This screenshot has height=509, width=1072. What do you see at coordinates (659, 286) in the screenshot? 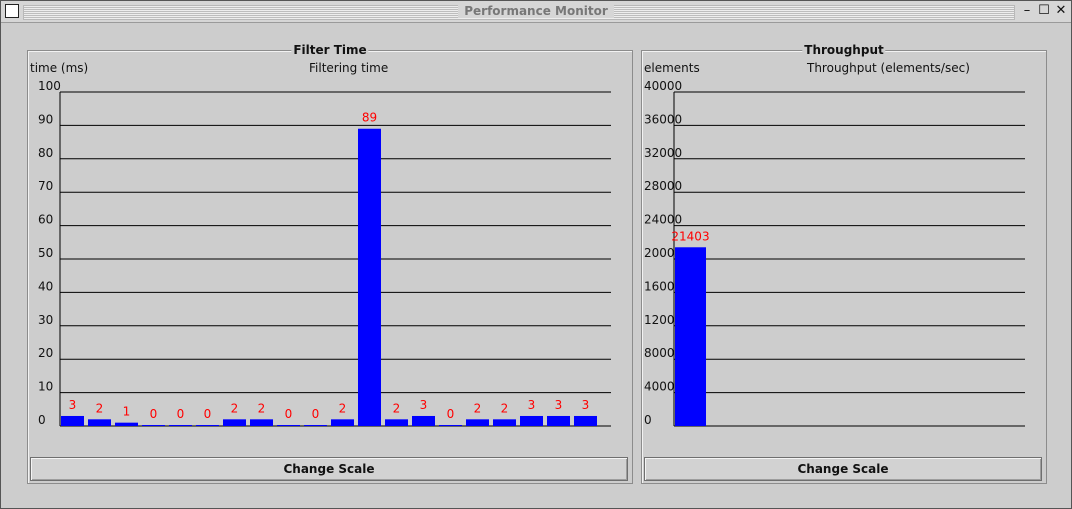
I see `throughput-tick-label: 1600` at bounding box center [659, 286].